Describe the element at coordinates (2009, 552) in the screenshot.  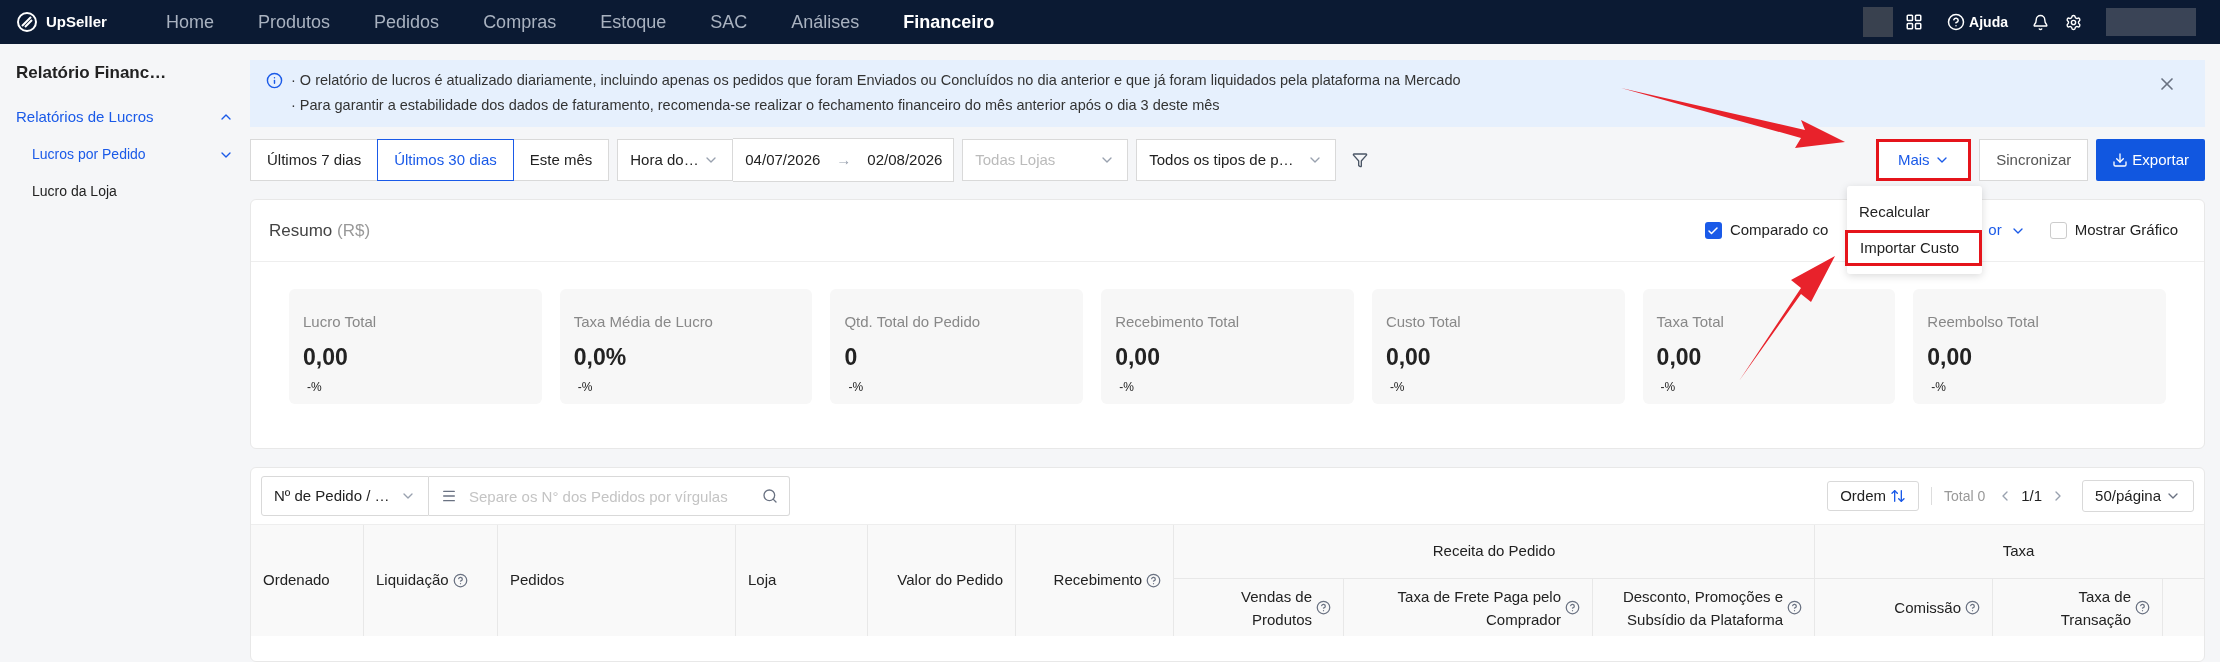
I see `group-header: Taxa` at that location.